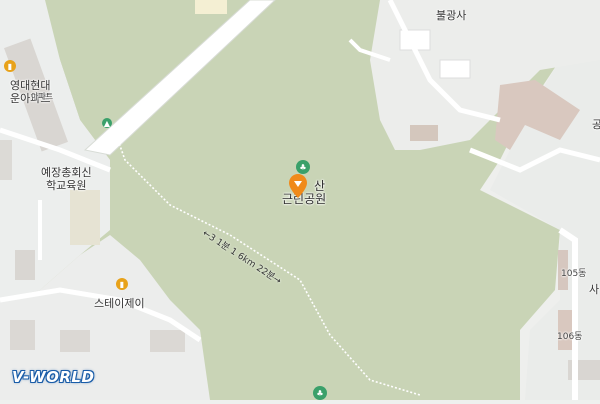 The height and width of the screenshot is (404, 600). I want to click on vworld-logo: V-WORLD, so click(53, 377).